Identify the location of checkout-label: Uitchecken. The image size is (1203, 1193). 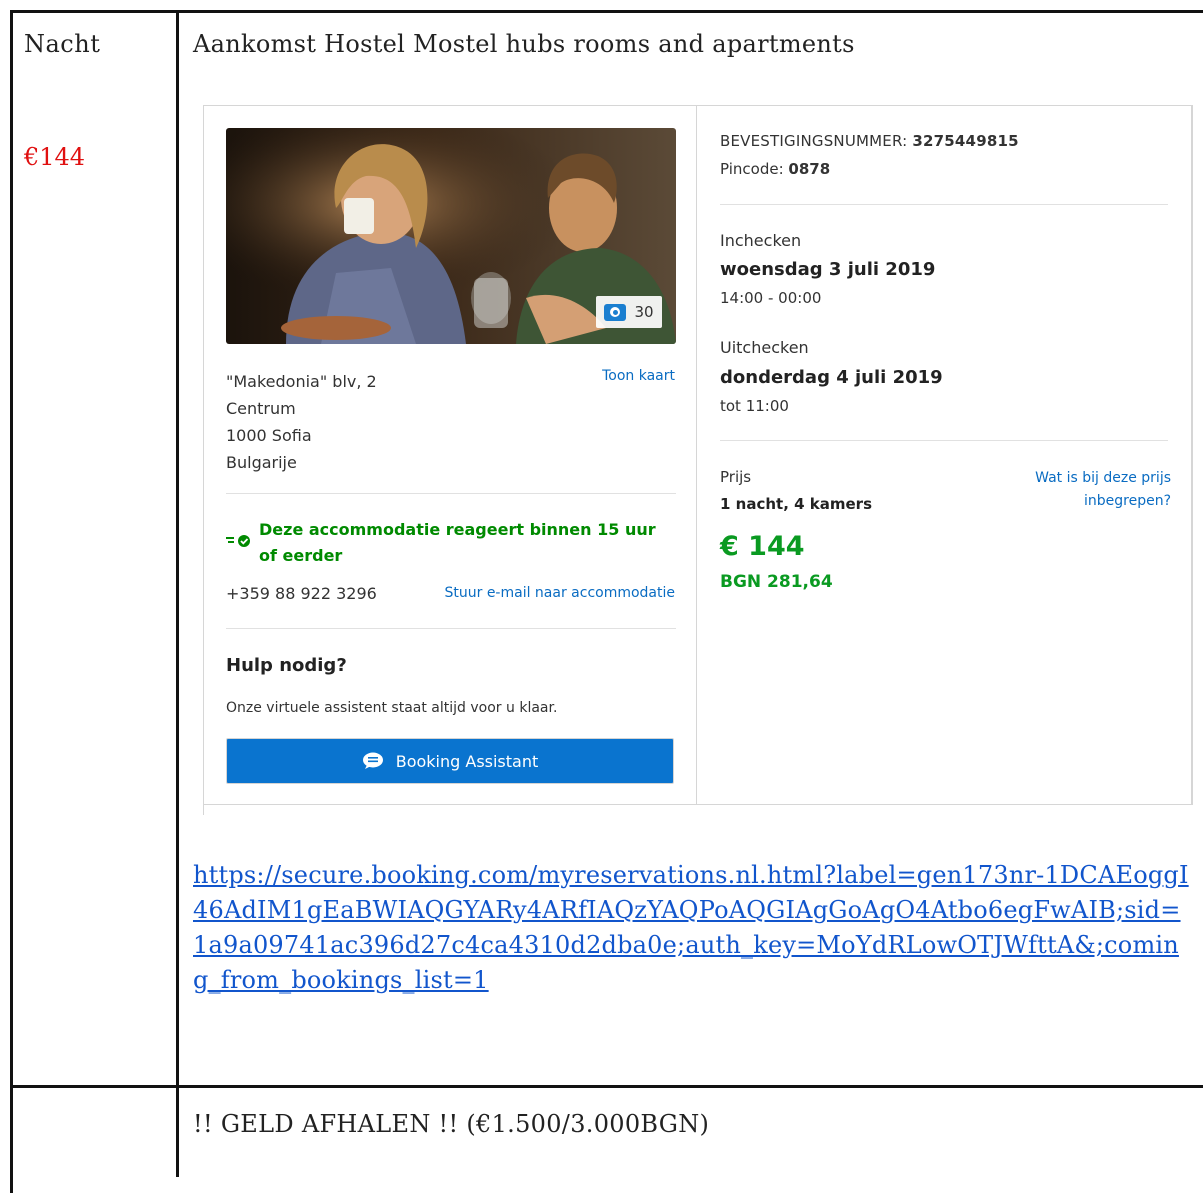
(764, 347).